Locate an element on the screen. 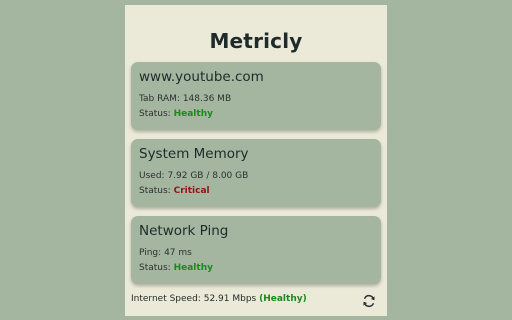  tab-status-row: Status: Healthy is located at coordinates (256, 114).